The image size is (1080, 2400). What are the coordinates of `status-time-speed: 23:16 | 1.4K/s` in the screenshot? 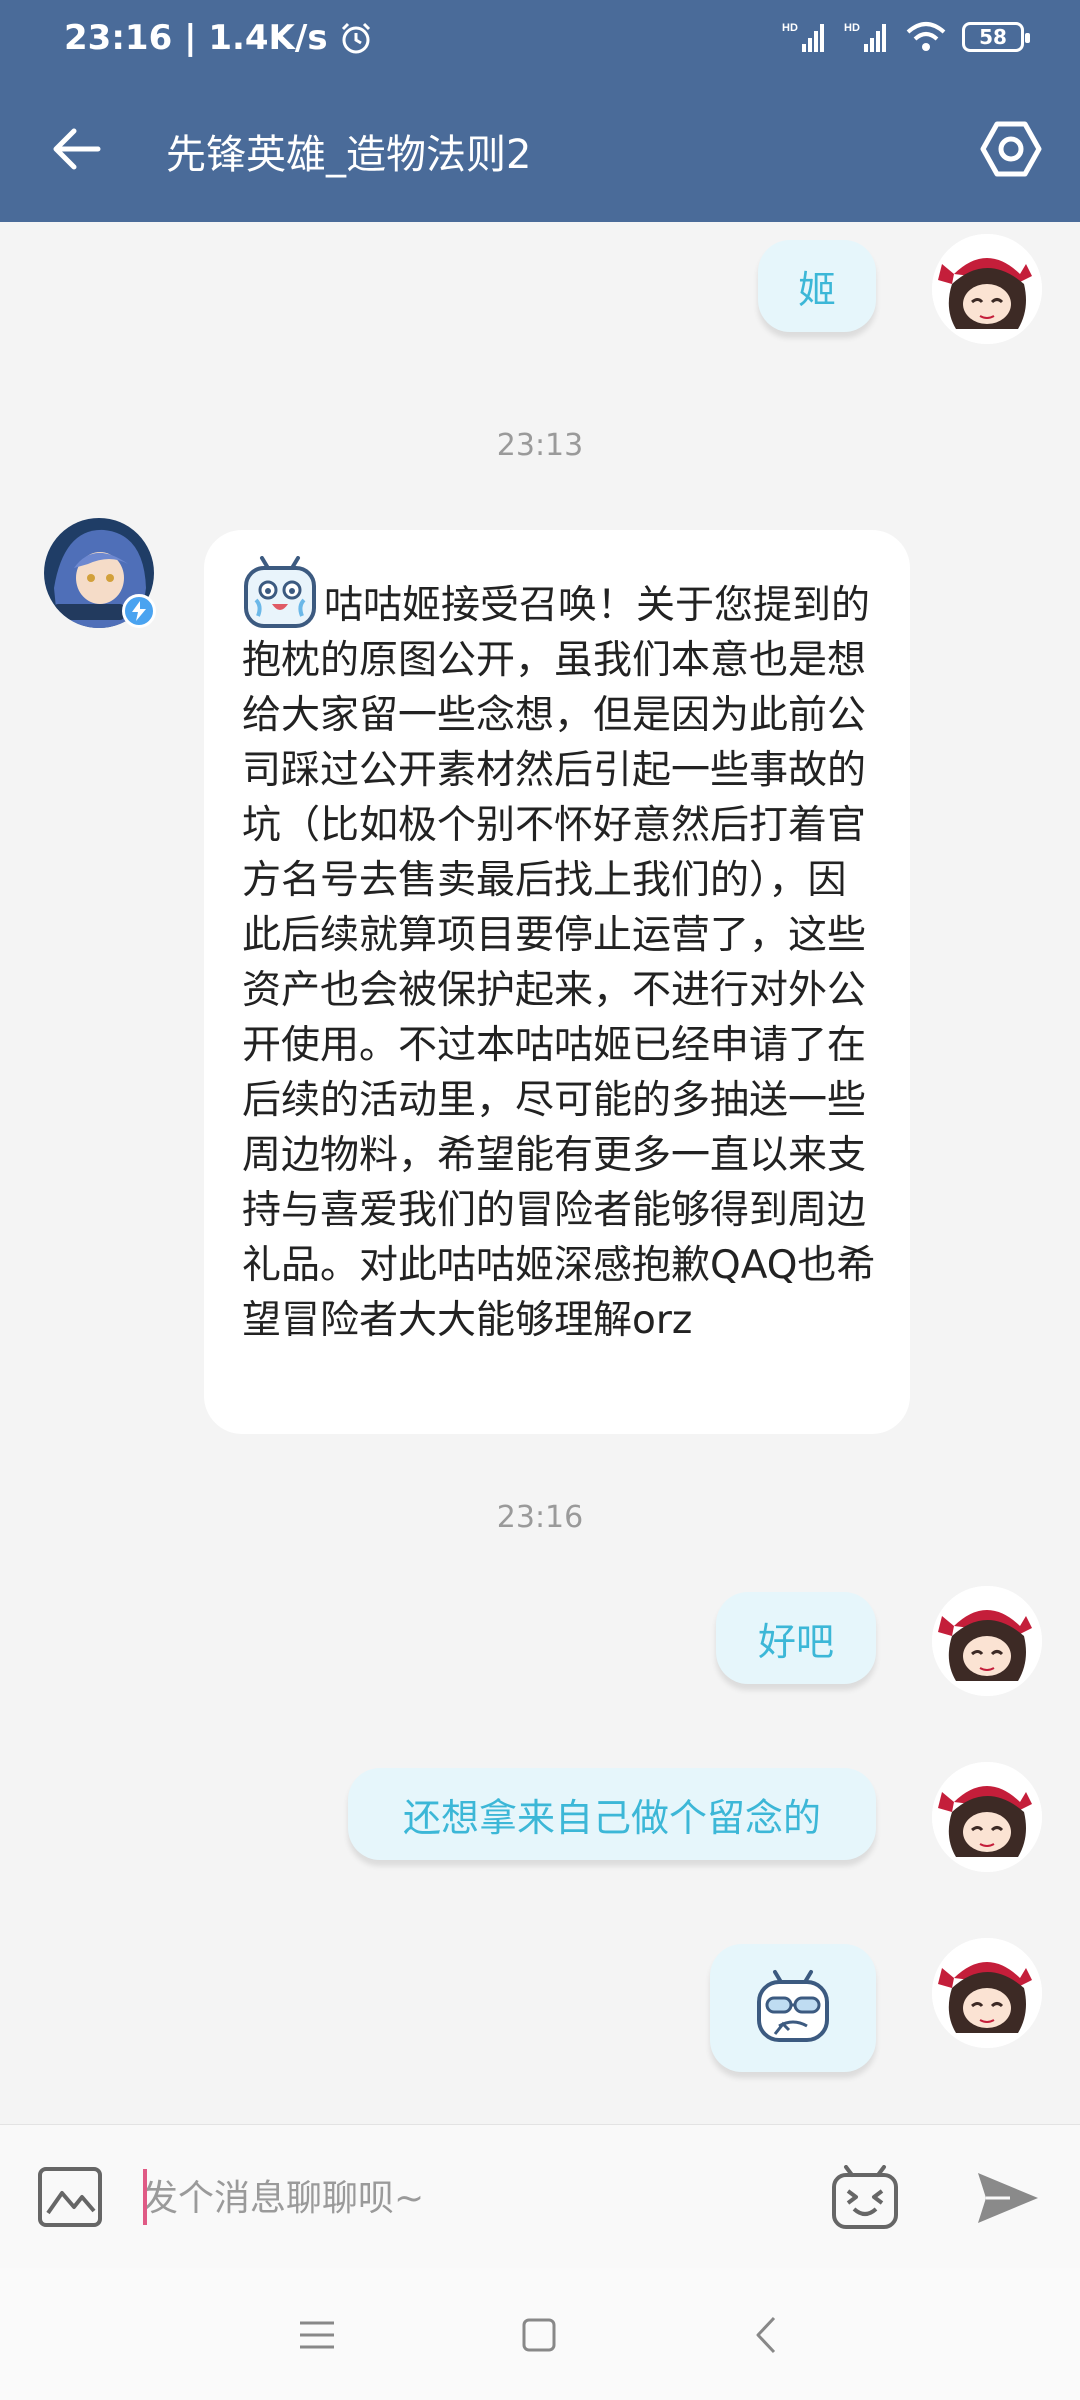 It's located at (196, 38).